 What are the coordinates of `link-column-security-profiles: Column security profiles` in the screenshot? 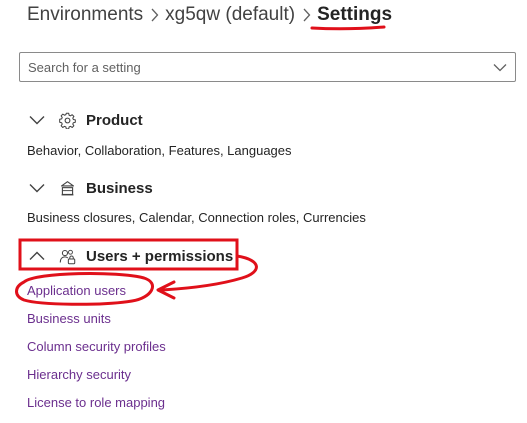 It's located at (96, 346).